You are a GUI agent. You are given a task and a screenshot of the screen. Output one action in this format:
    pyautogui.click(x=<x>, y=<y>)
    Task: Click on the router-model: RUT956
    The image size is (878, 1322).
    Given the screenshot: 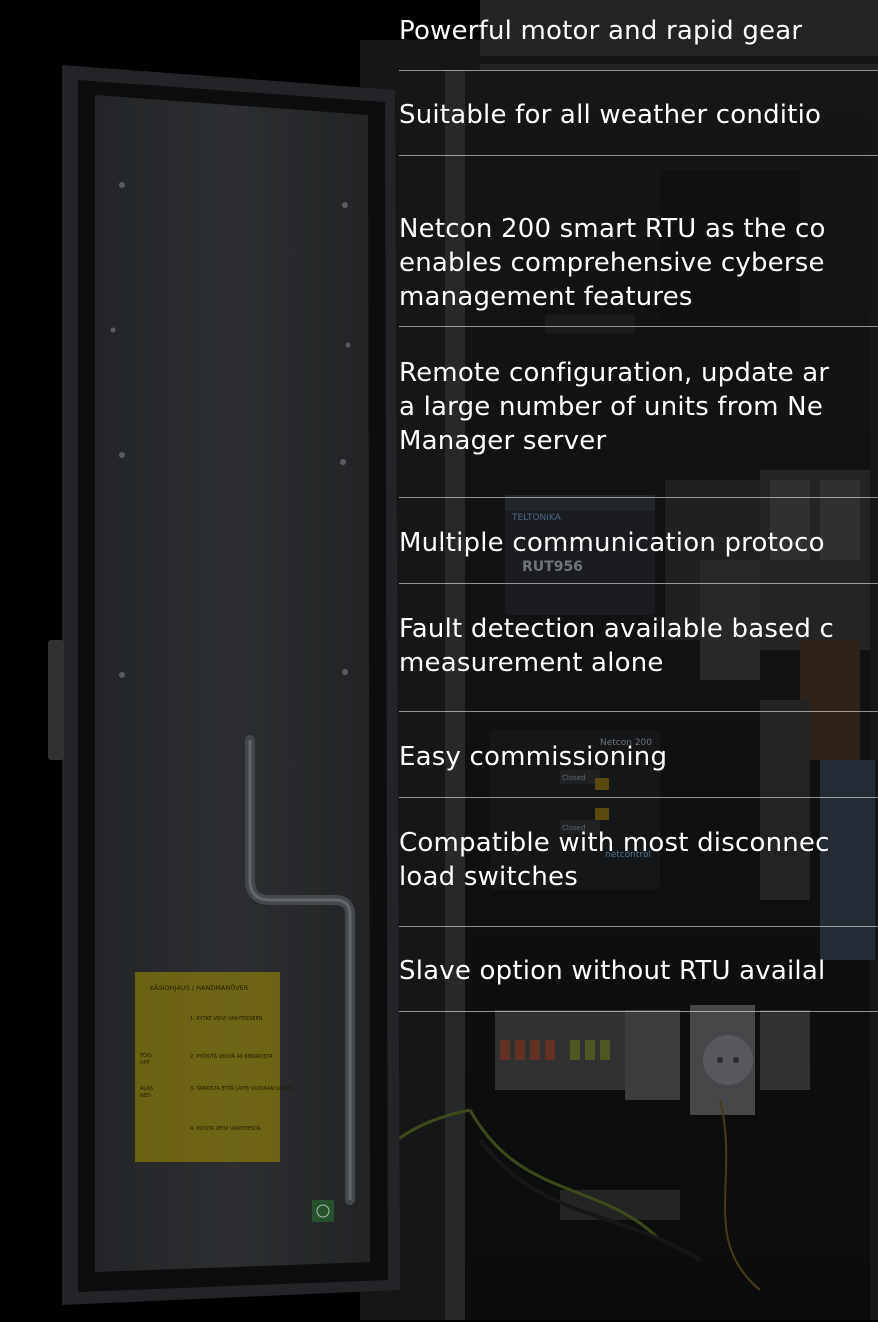 What is the action you would take?
    pyautogui.click(x=552, y=567)
    